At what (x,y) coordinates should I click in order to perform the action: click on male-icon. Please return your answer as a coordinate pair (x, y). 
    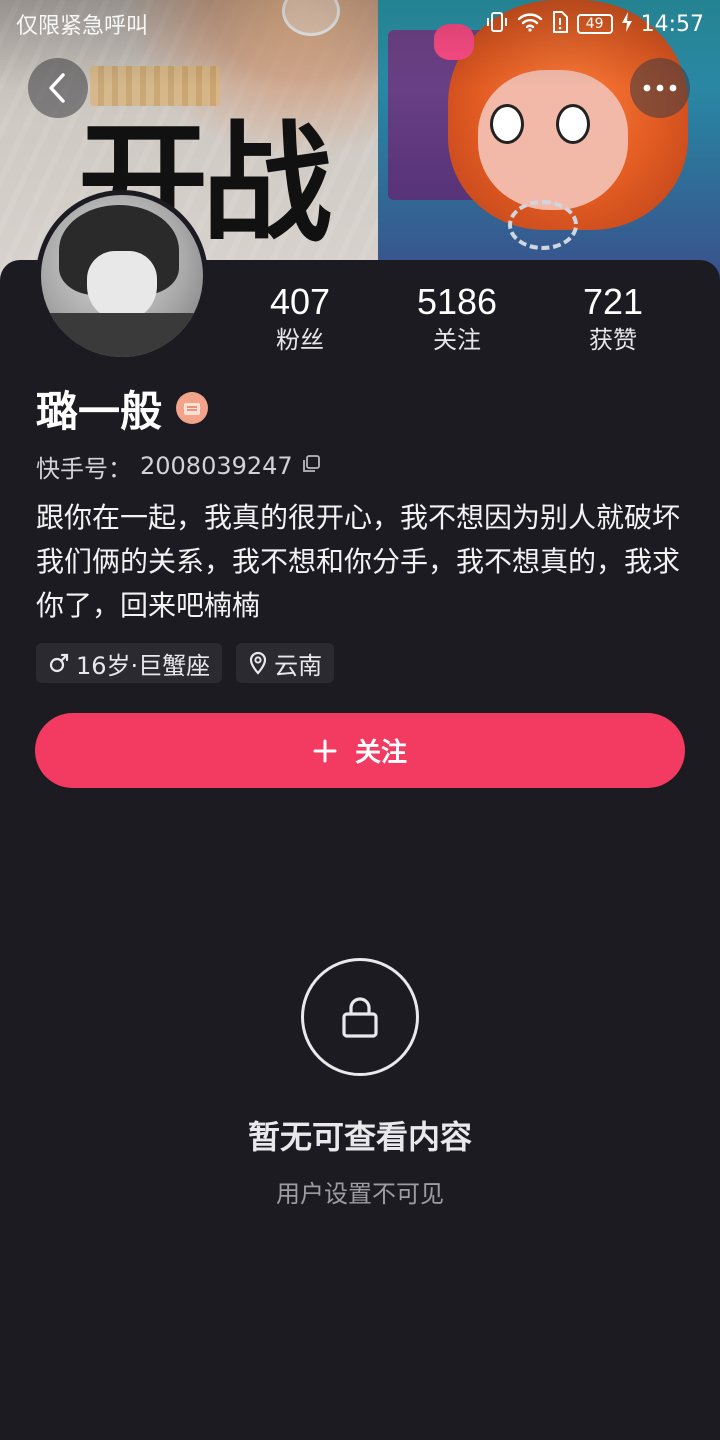
    Looking at the image, I should click on (59, 663).